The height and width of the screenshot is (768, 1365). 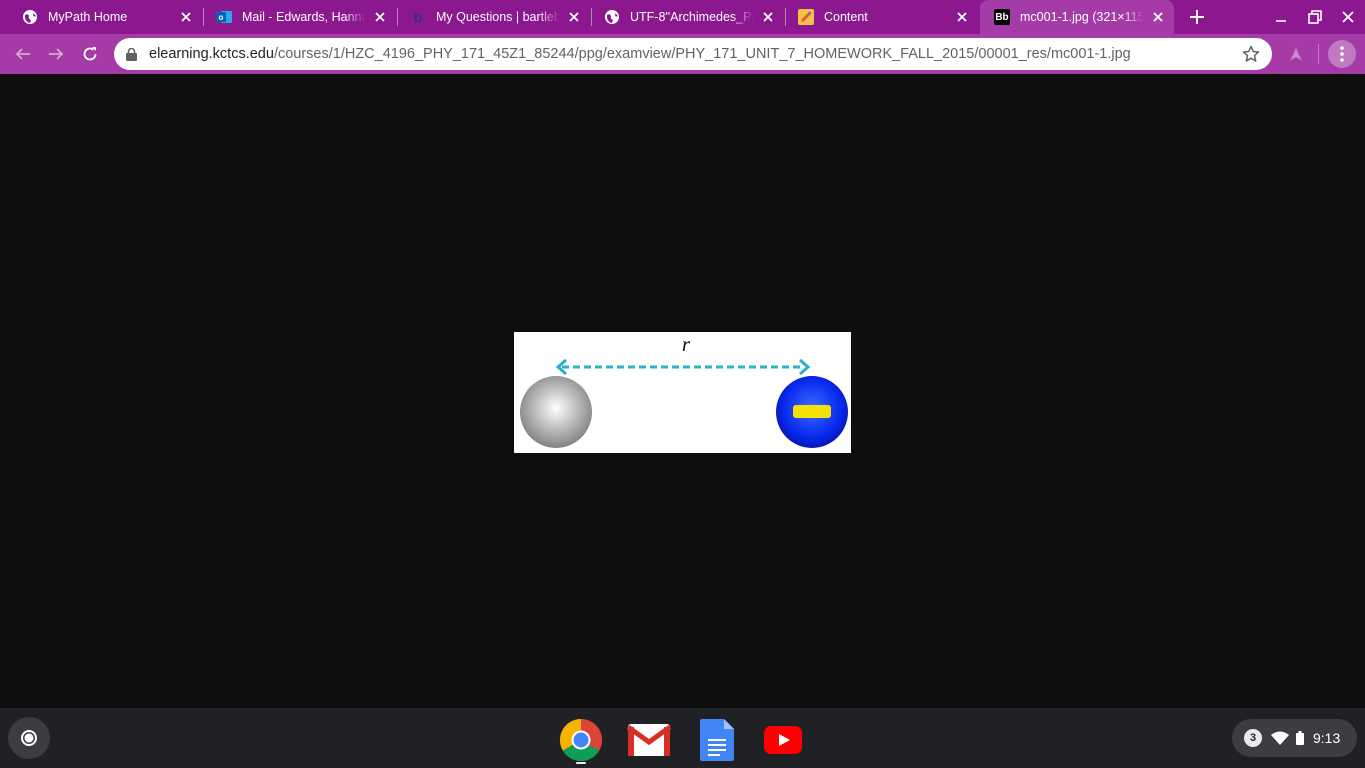 What do you see at coordinates (304, 17) in the screenshot?
I see `tab-title: Mail - Edwards, Hannah` at bounding box center [304, 17].